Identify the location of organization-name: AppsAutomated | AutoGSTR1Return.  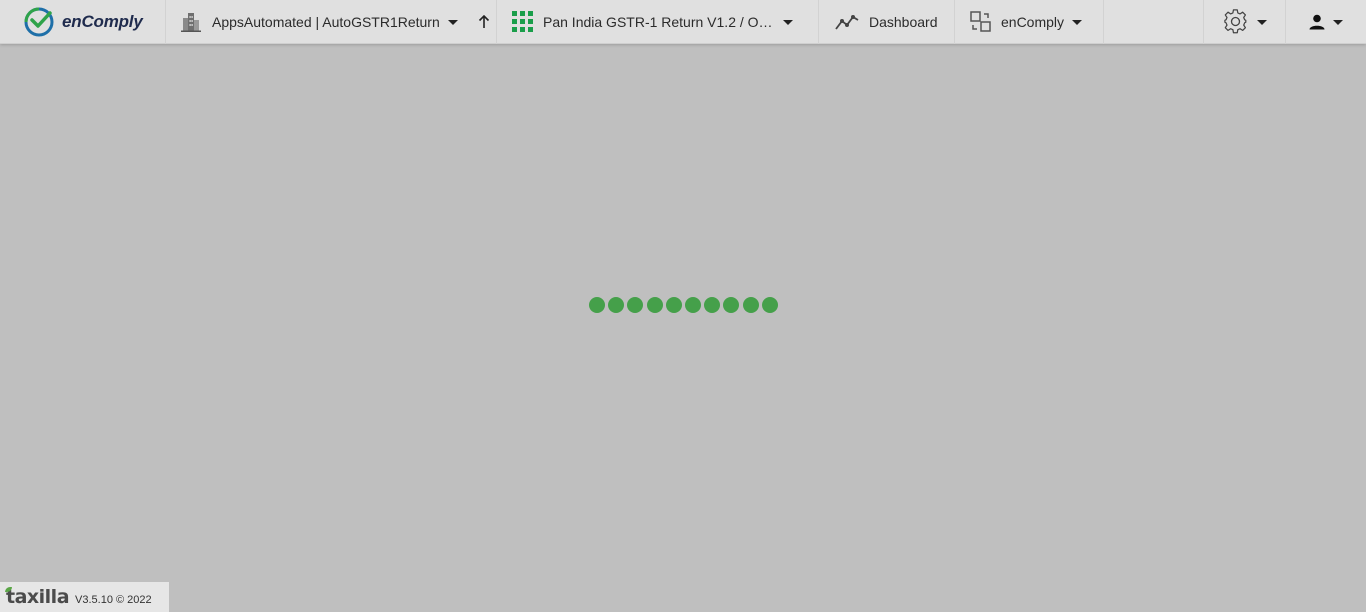
(326, 21).